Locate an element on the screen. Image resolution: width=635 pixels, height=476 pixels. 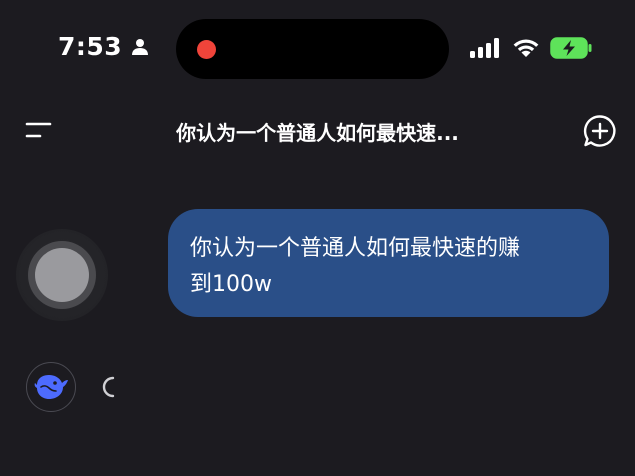
loading-spinner-icon is located at coordinates (108, 387).